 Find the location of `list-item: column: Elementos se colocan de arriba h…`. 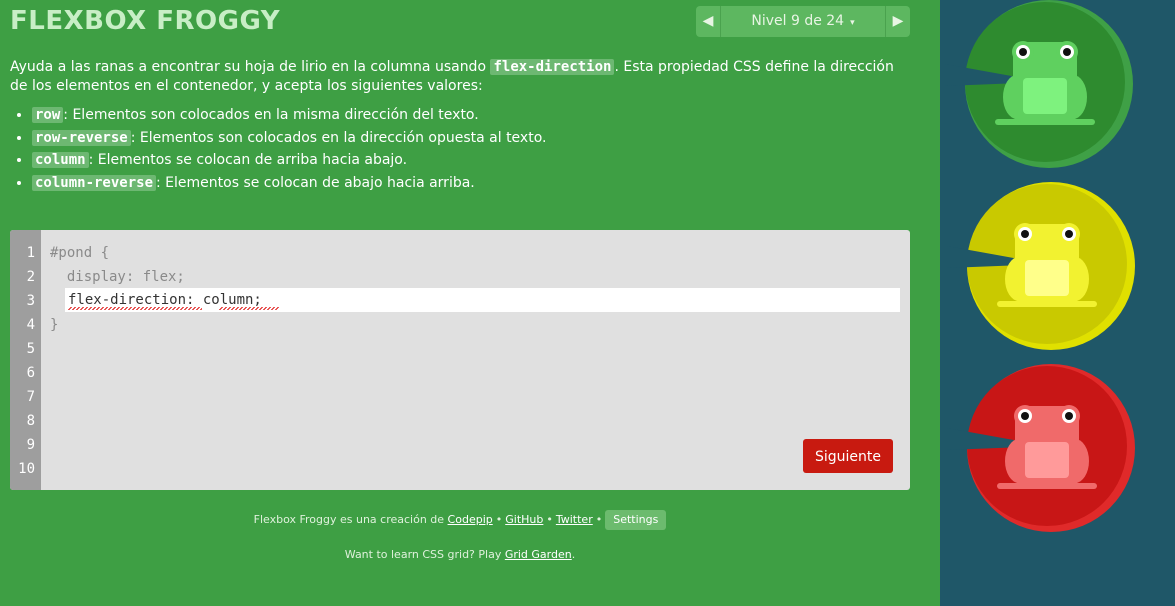

list-item: column: Elementos se colocan de arriba h… is located at coordinates (471, 160).